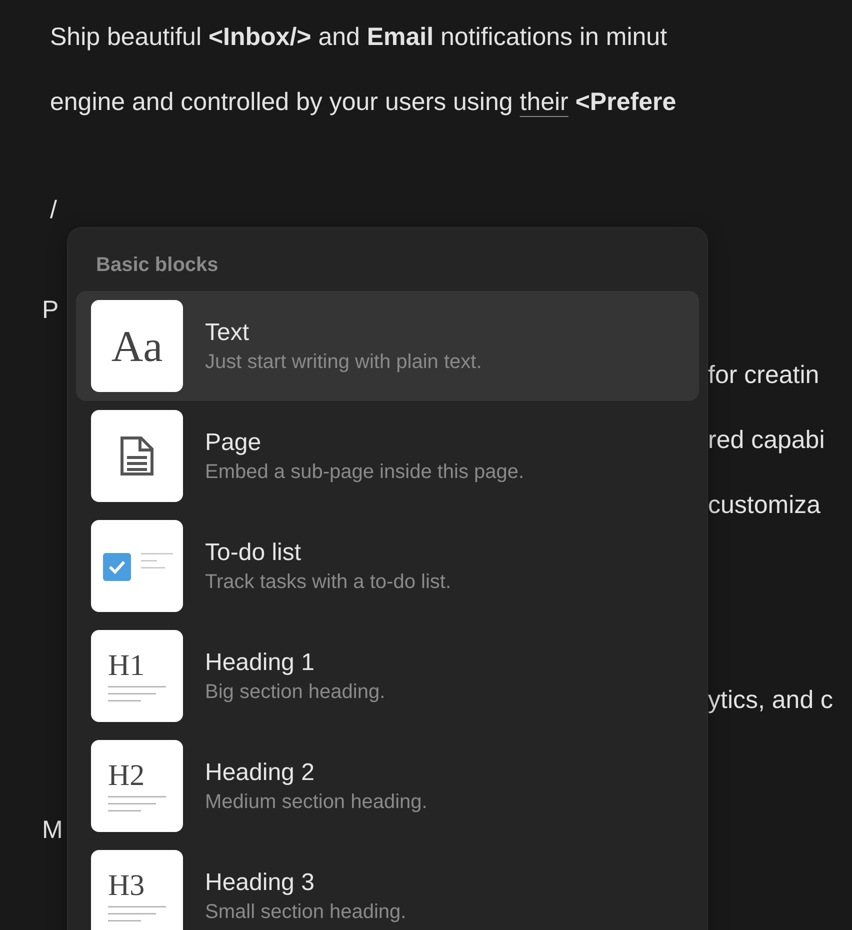  What do you see at coordinates (764, 505) in the screenshot?
I see `paragraph-text: customiza` at bounding box center [764, 505].